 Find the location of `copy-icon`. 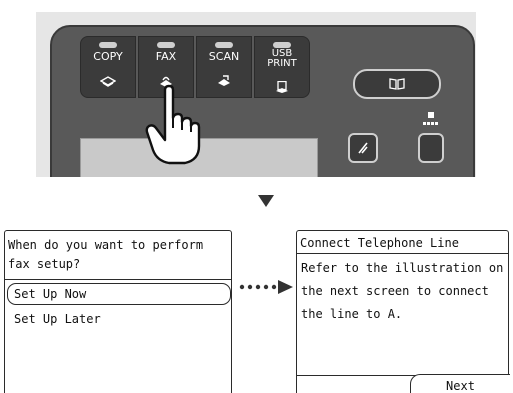

copy-icon is located at coordinates (108, 82).